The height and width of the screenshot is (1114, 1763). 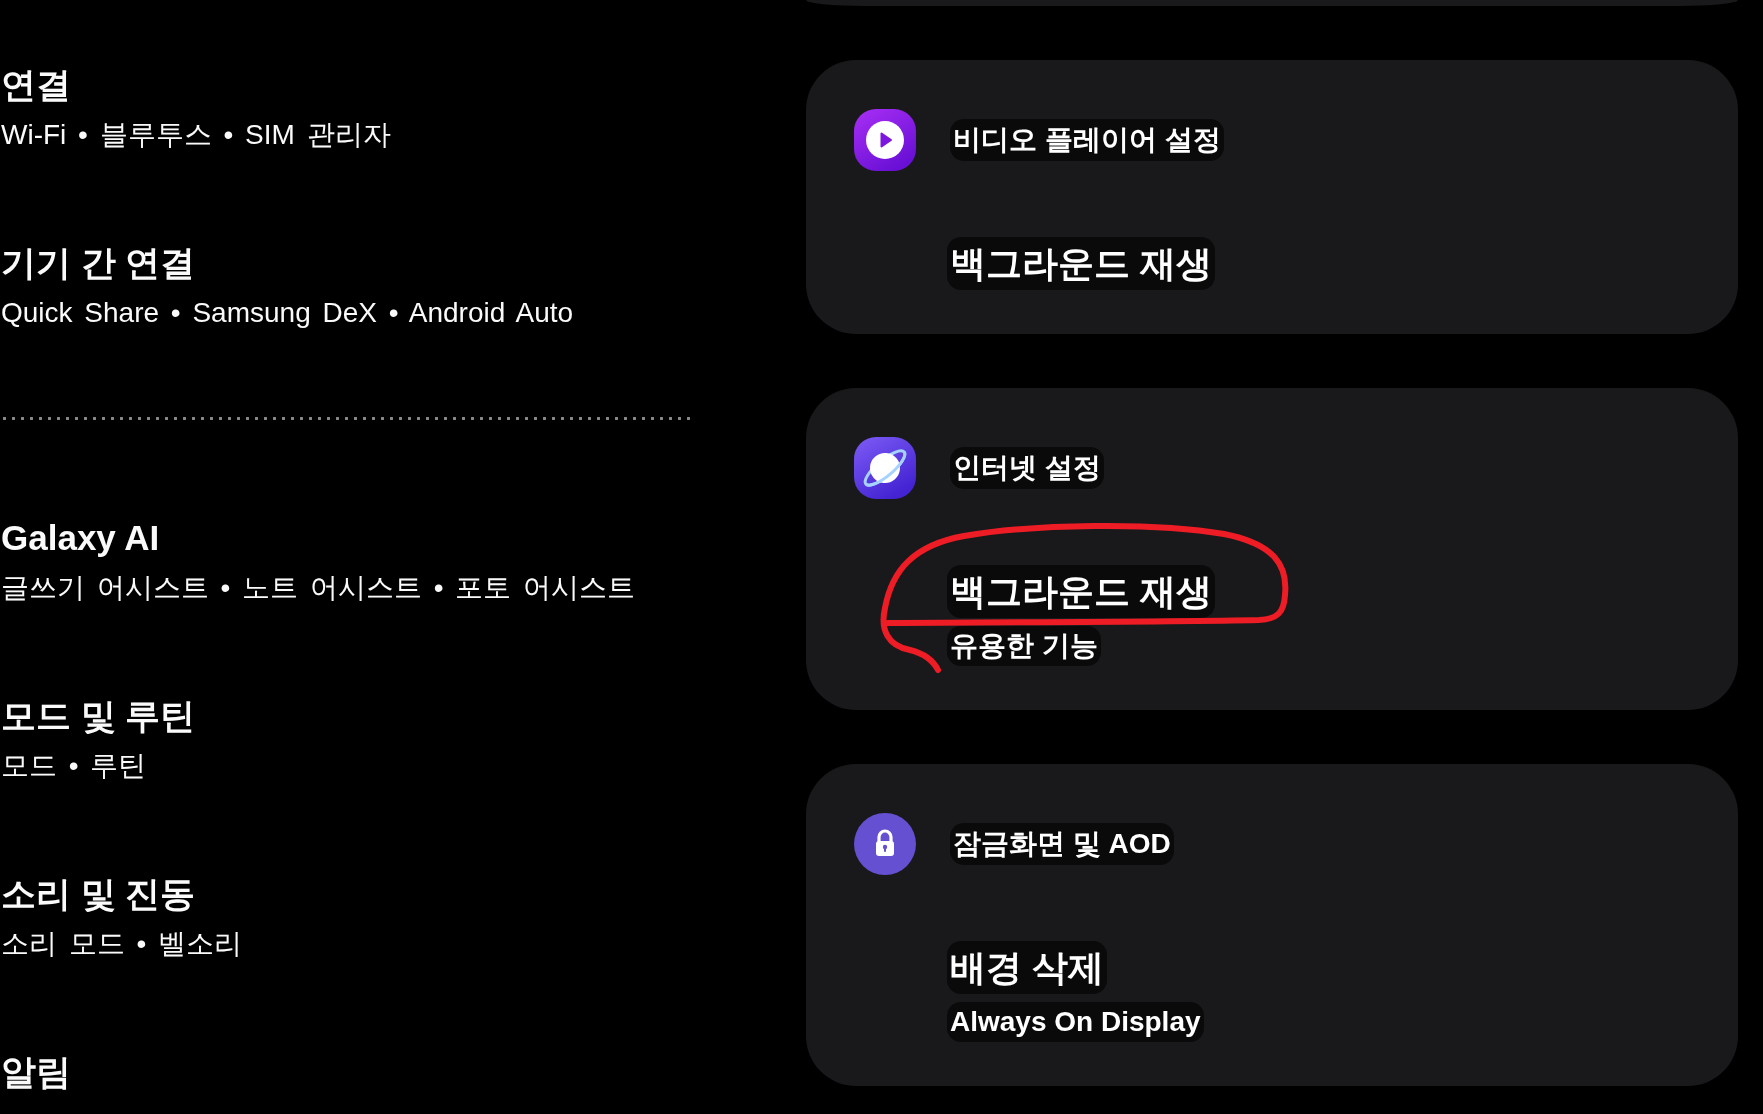 What do you see at coordinates (98, 263) in the screenshot?
I see `setting-title: 기기 간 연결` at bounding box center [98, 263].